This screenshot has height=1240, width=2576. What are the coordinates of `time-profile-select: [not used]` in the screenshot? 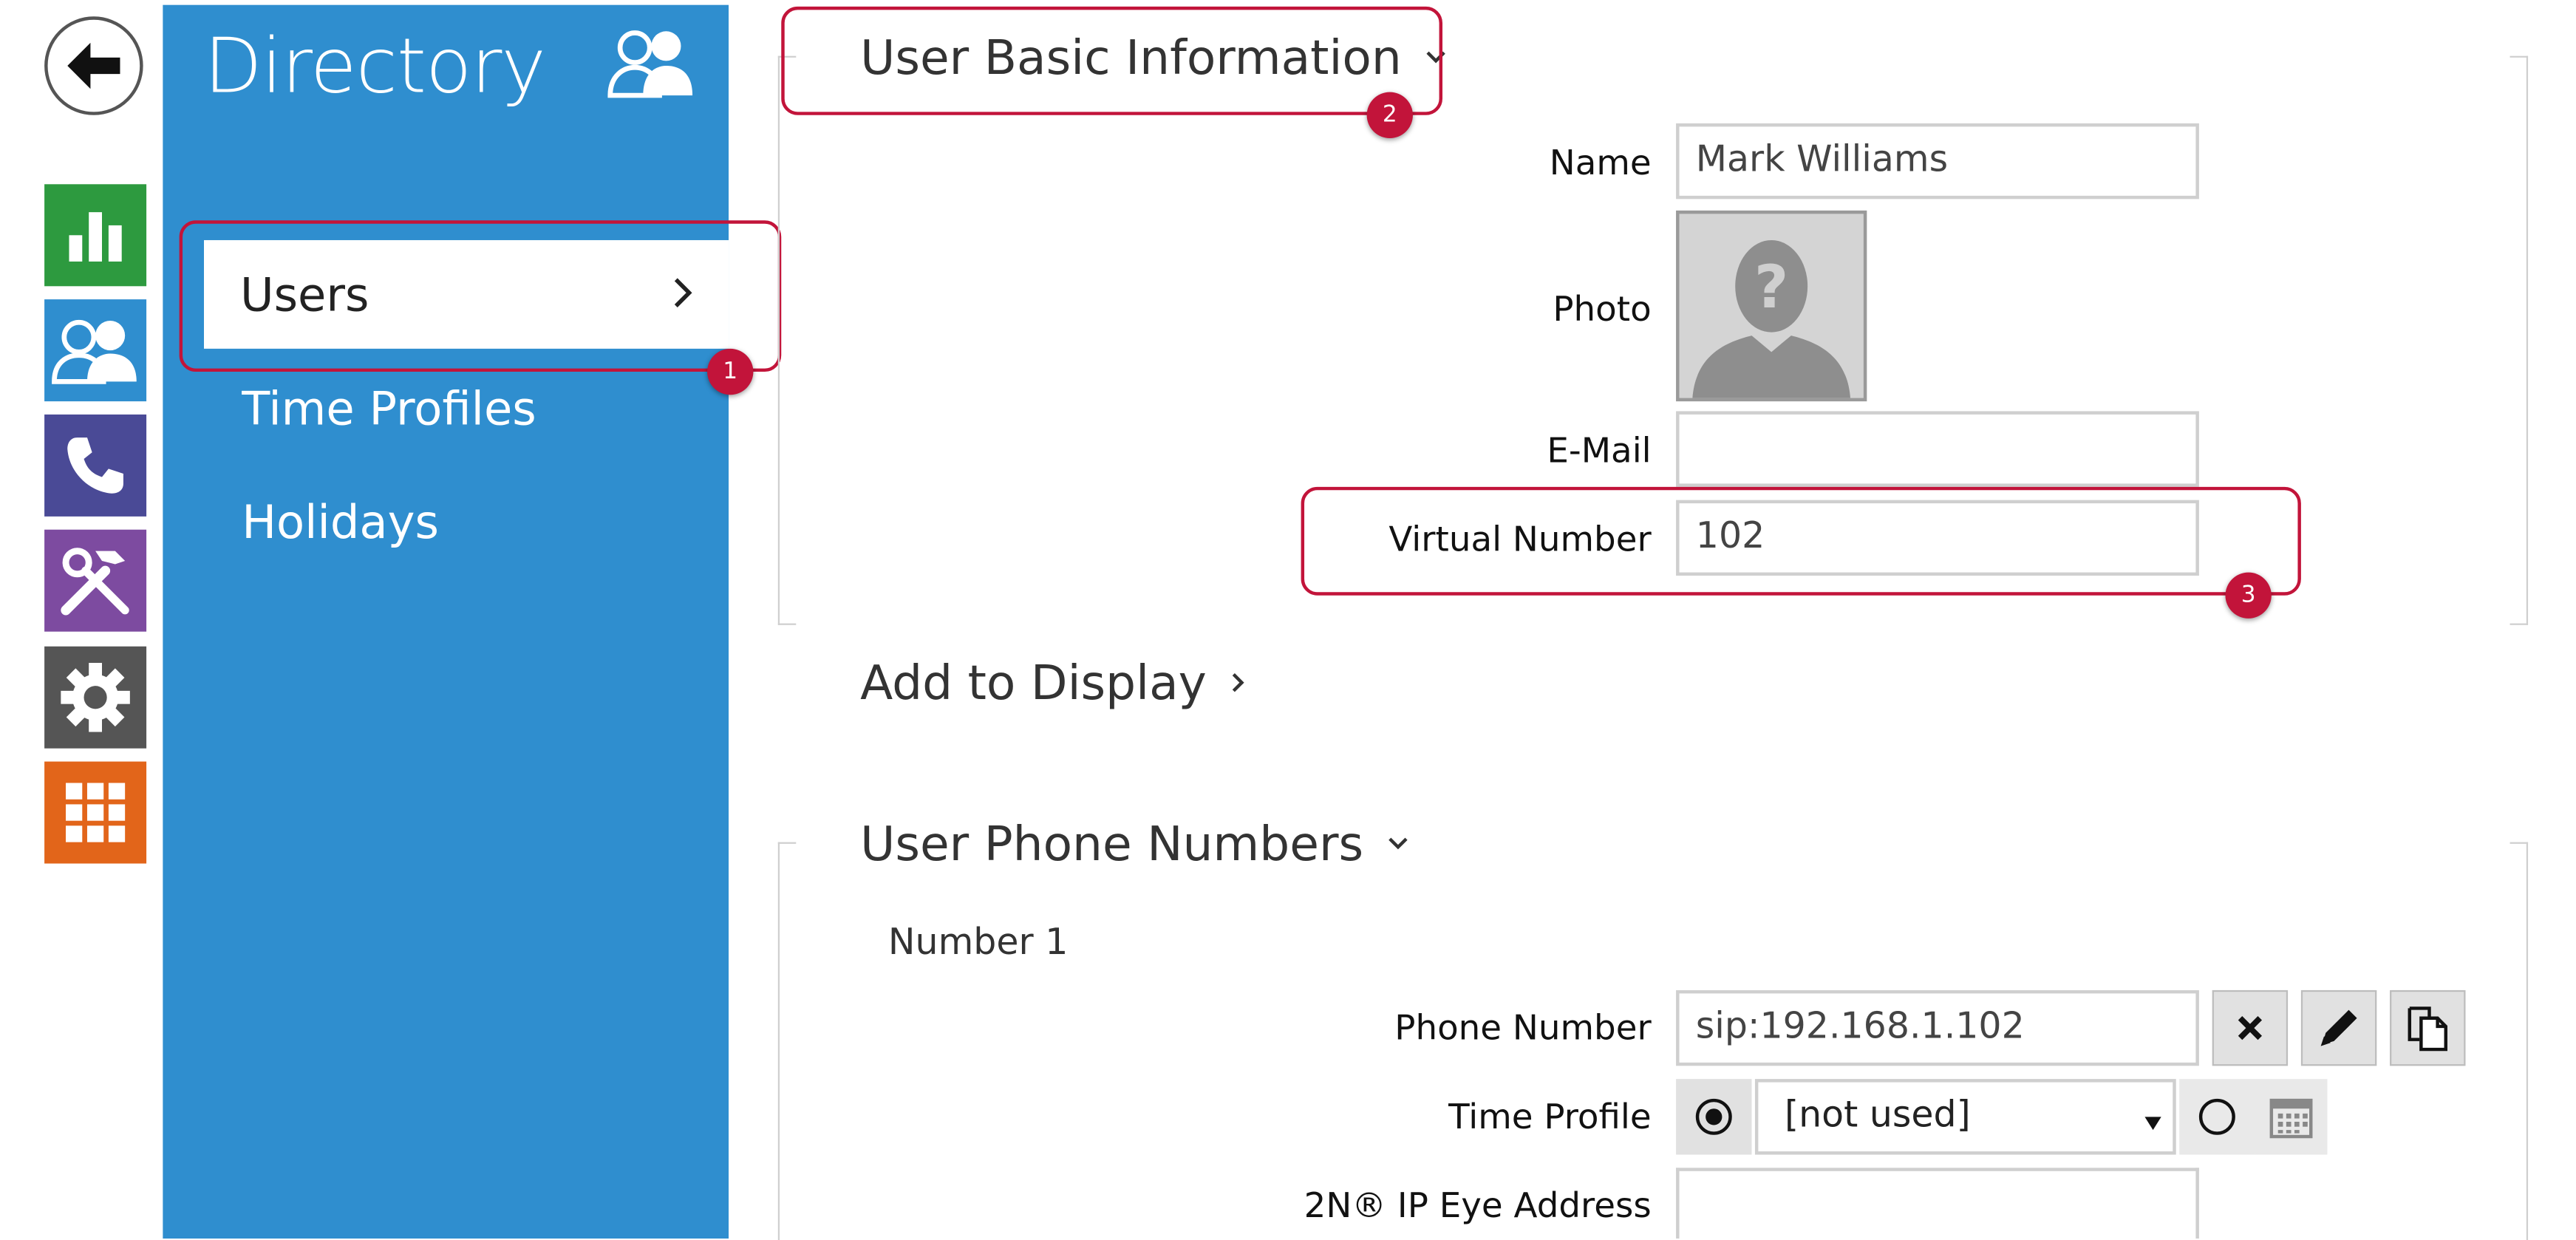 It's located at (1965, 1117).